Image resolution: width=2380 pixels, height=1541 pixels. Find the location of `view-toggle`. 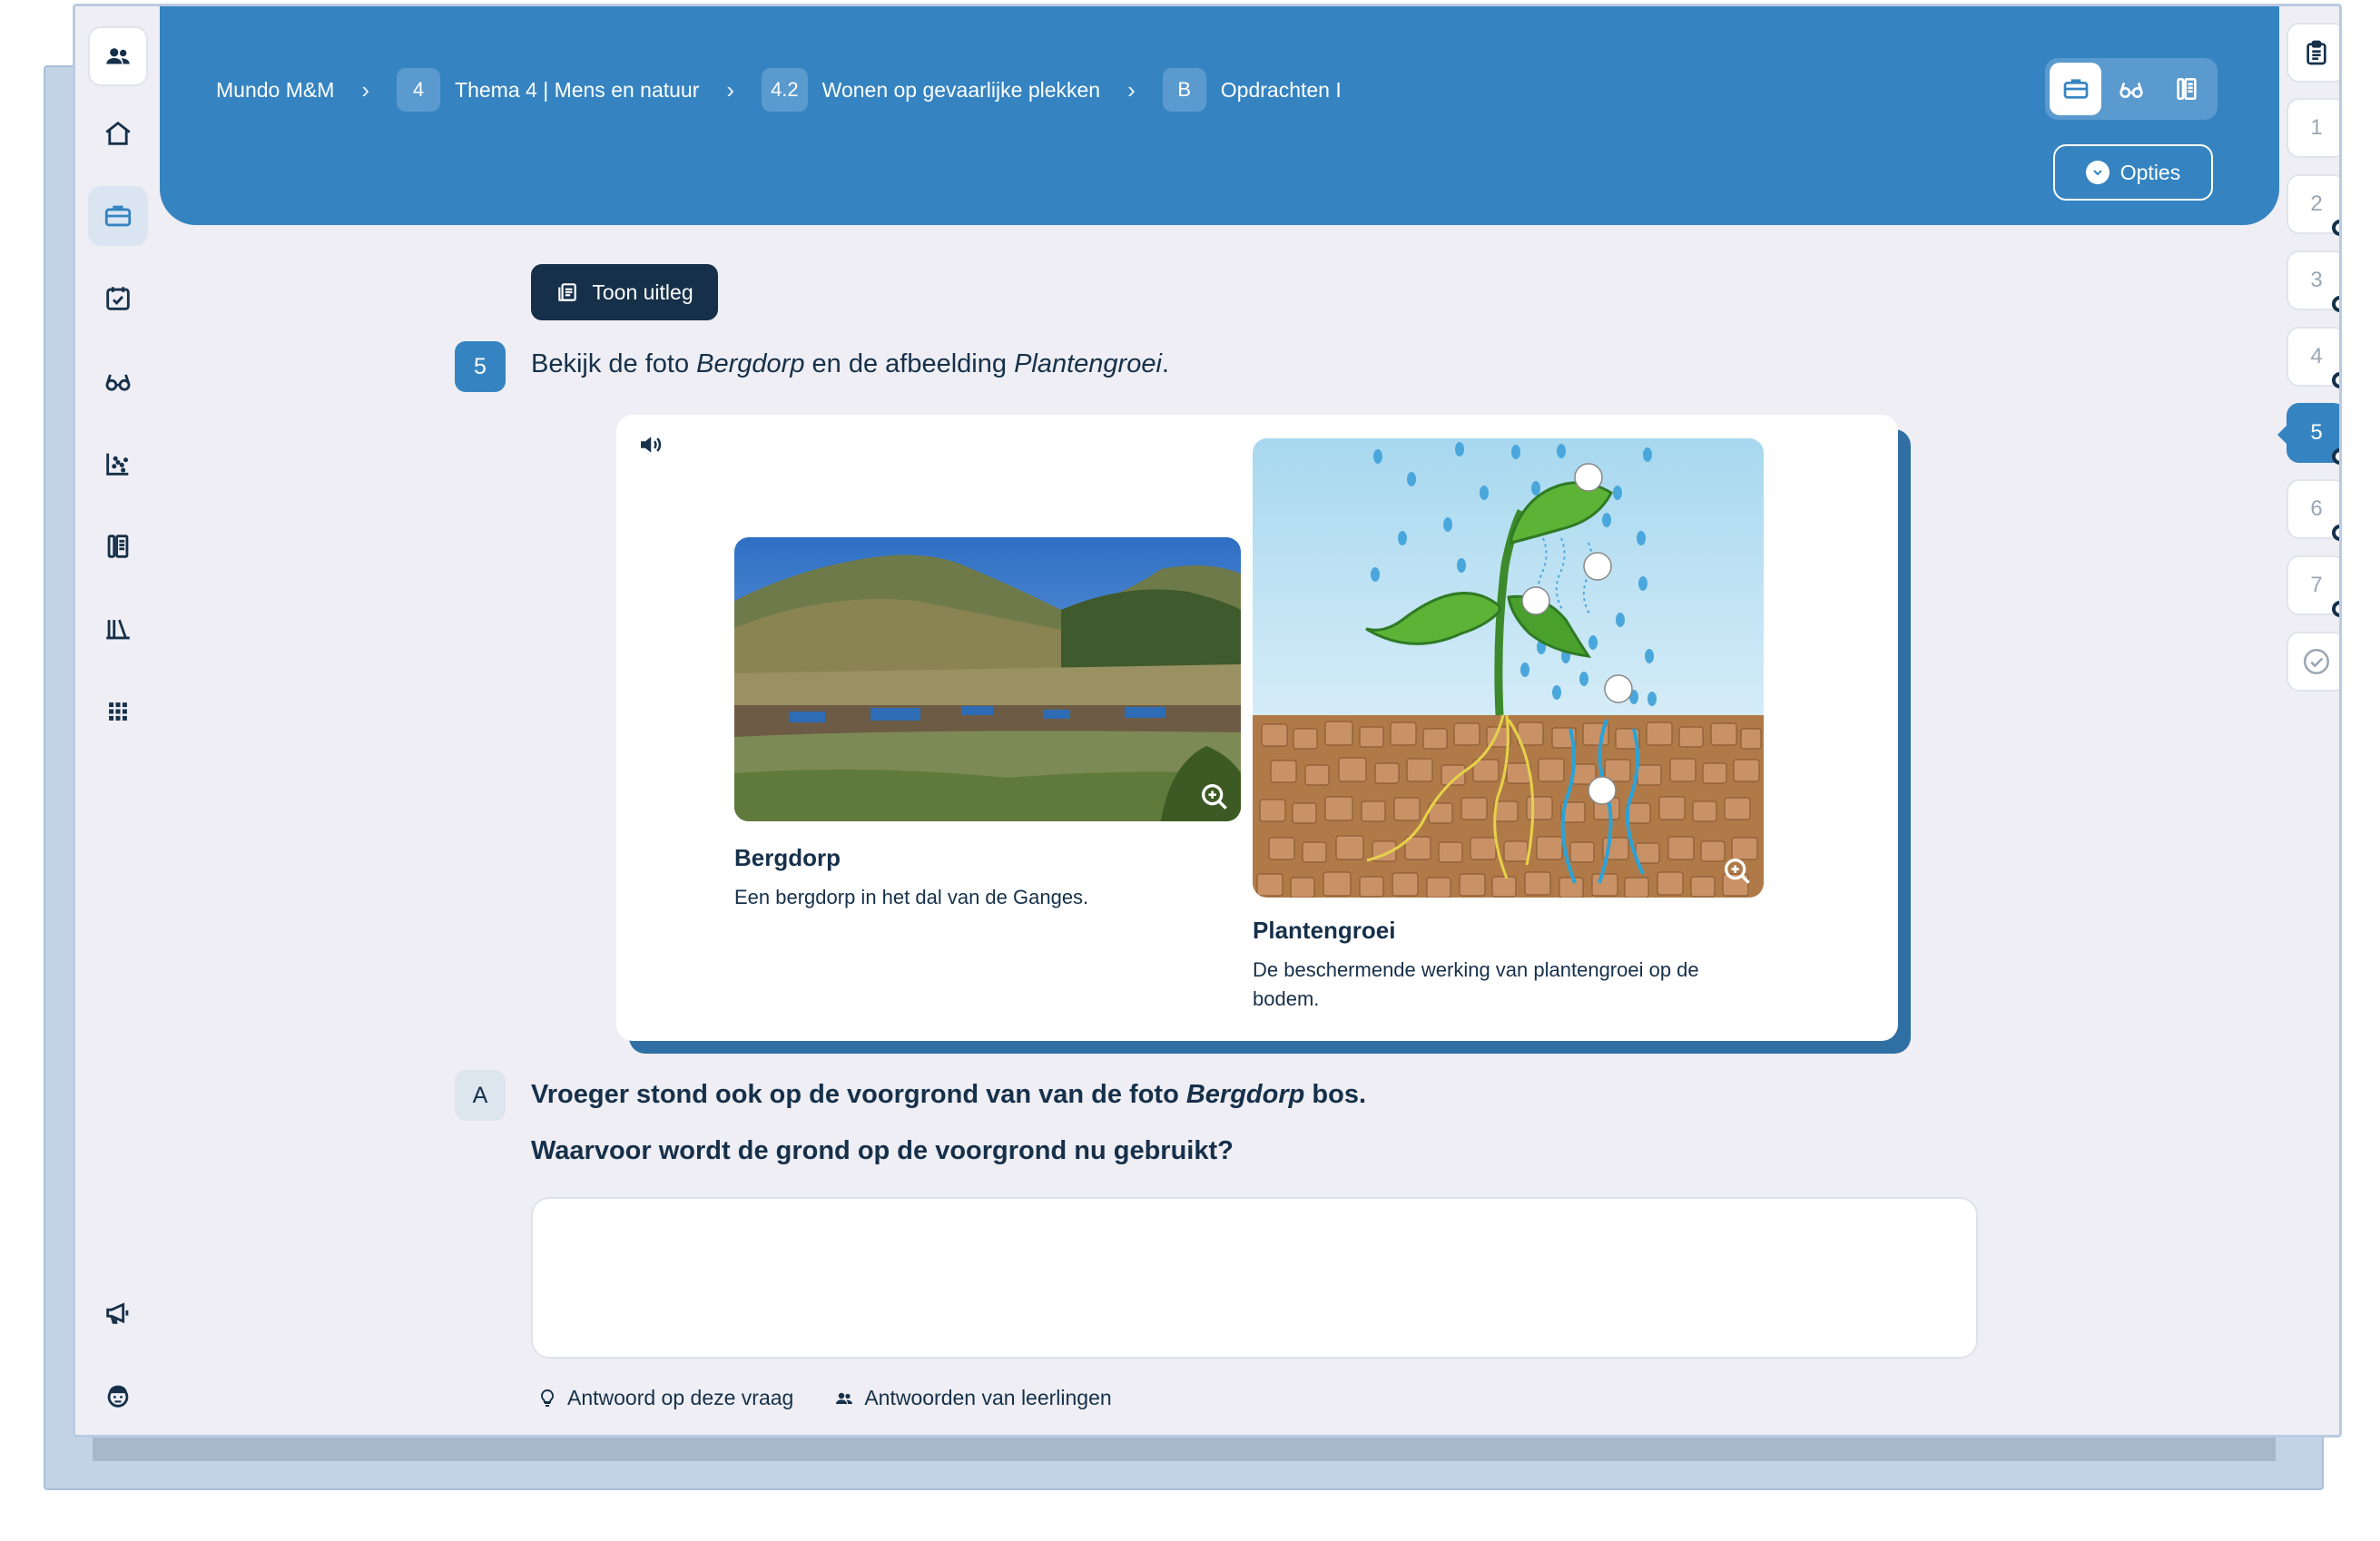

view-toggle is located at coordinates (2131, 89).